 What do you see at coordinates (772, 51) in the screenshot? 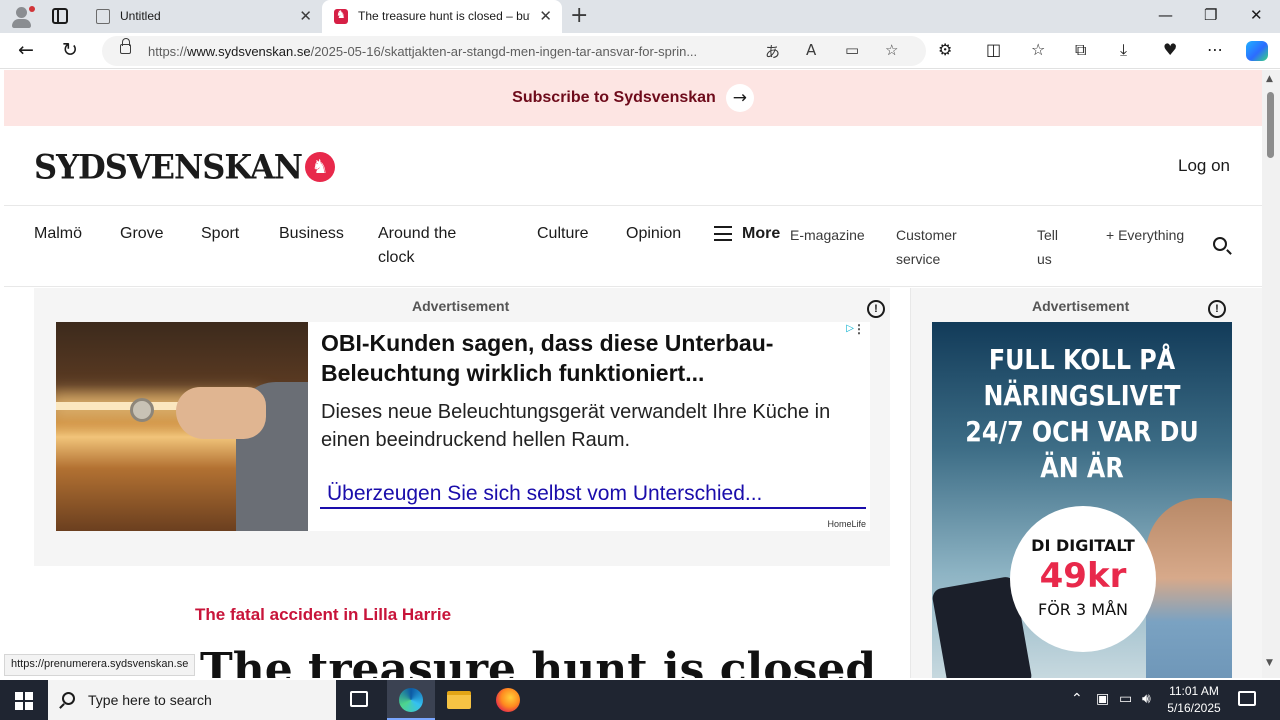
I see `translate-icon: あ` at bounding box center [772, 51].